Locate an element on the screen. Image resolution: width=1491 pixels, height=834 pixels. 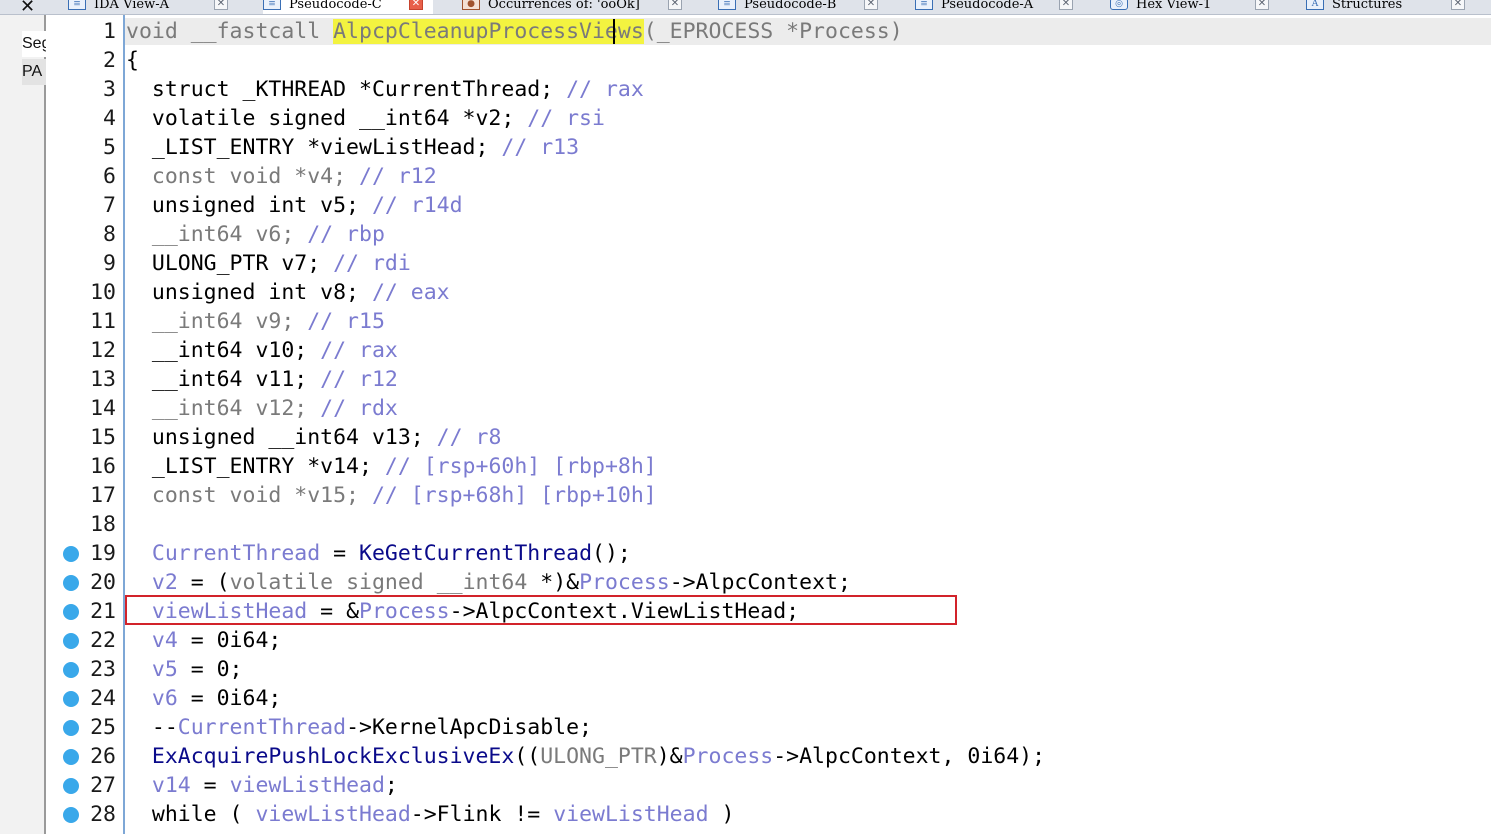
code-line: 22 v4 = 0i64; is located at coordinates (745, 640).